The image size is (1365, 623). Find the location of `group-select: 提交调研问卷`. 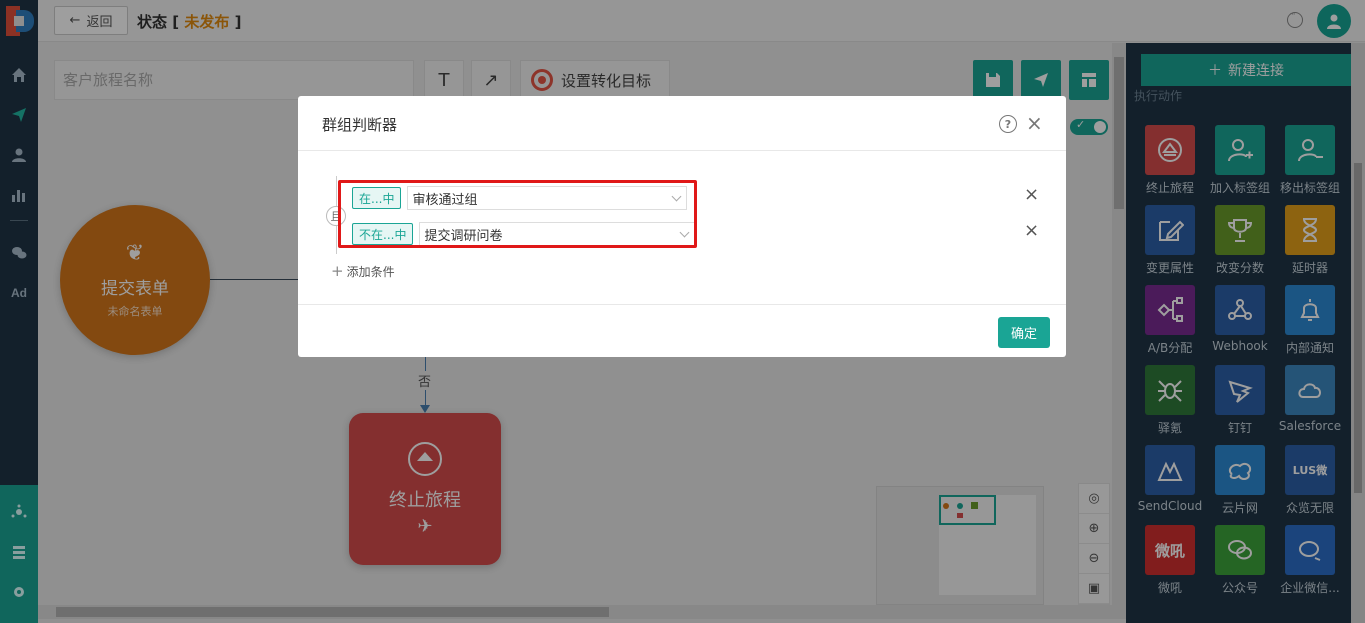

group-select: 提交调研问卷 is located at coordinates (557, 234).